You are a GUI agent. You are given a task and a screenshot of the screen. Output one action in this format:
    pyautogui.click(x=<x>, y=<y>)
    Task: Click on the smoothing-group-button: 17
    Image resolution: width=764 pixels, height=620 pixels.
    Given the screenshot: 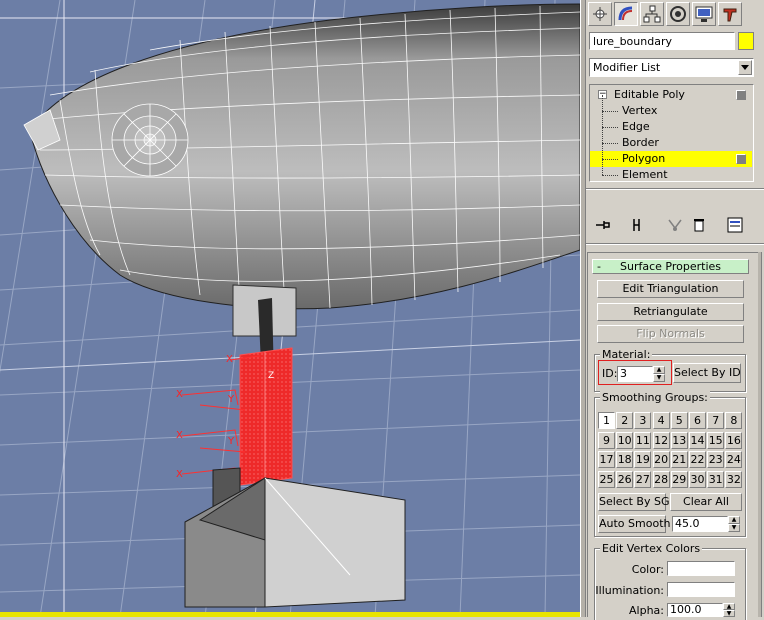 What is the action you would take?
    pyautogui.click(x=606, y=459)
    